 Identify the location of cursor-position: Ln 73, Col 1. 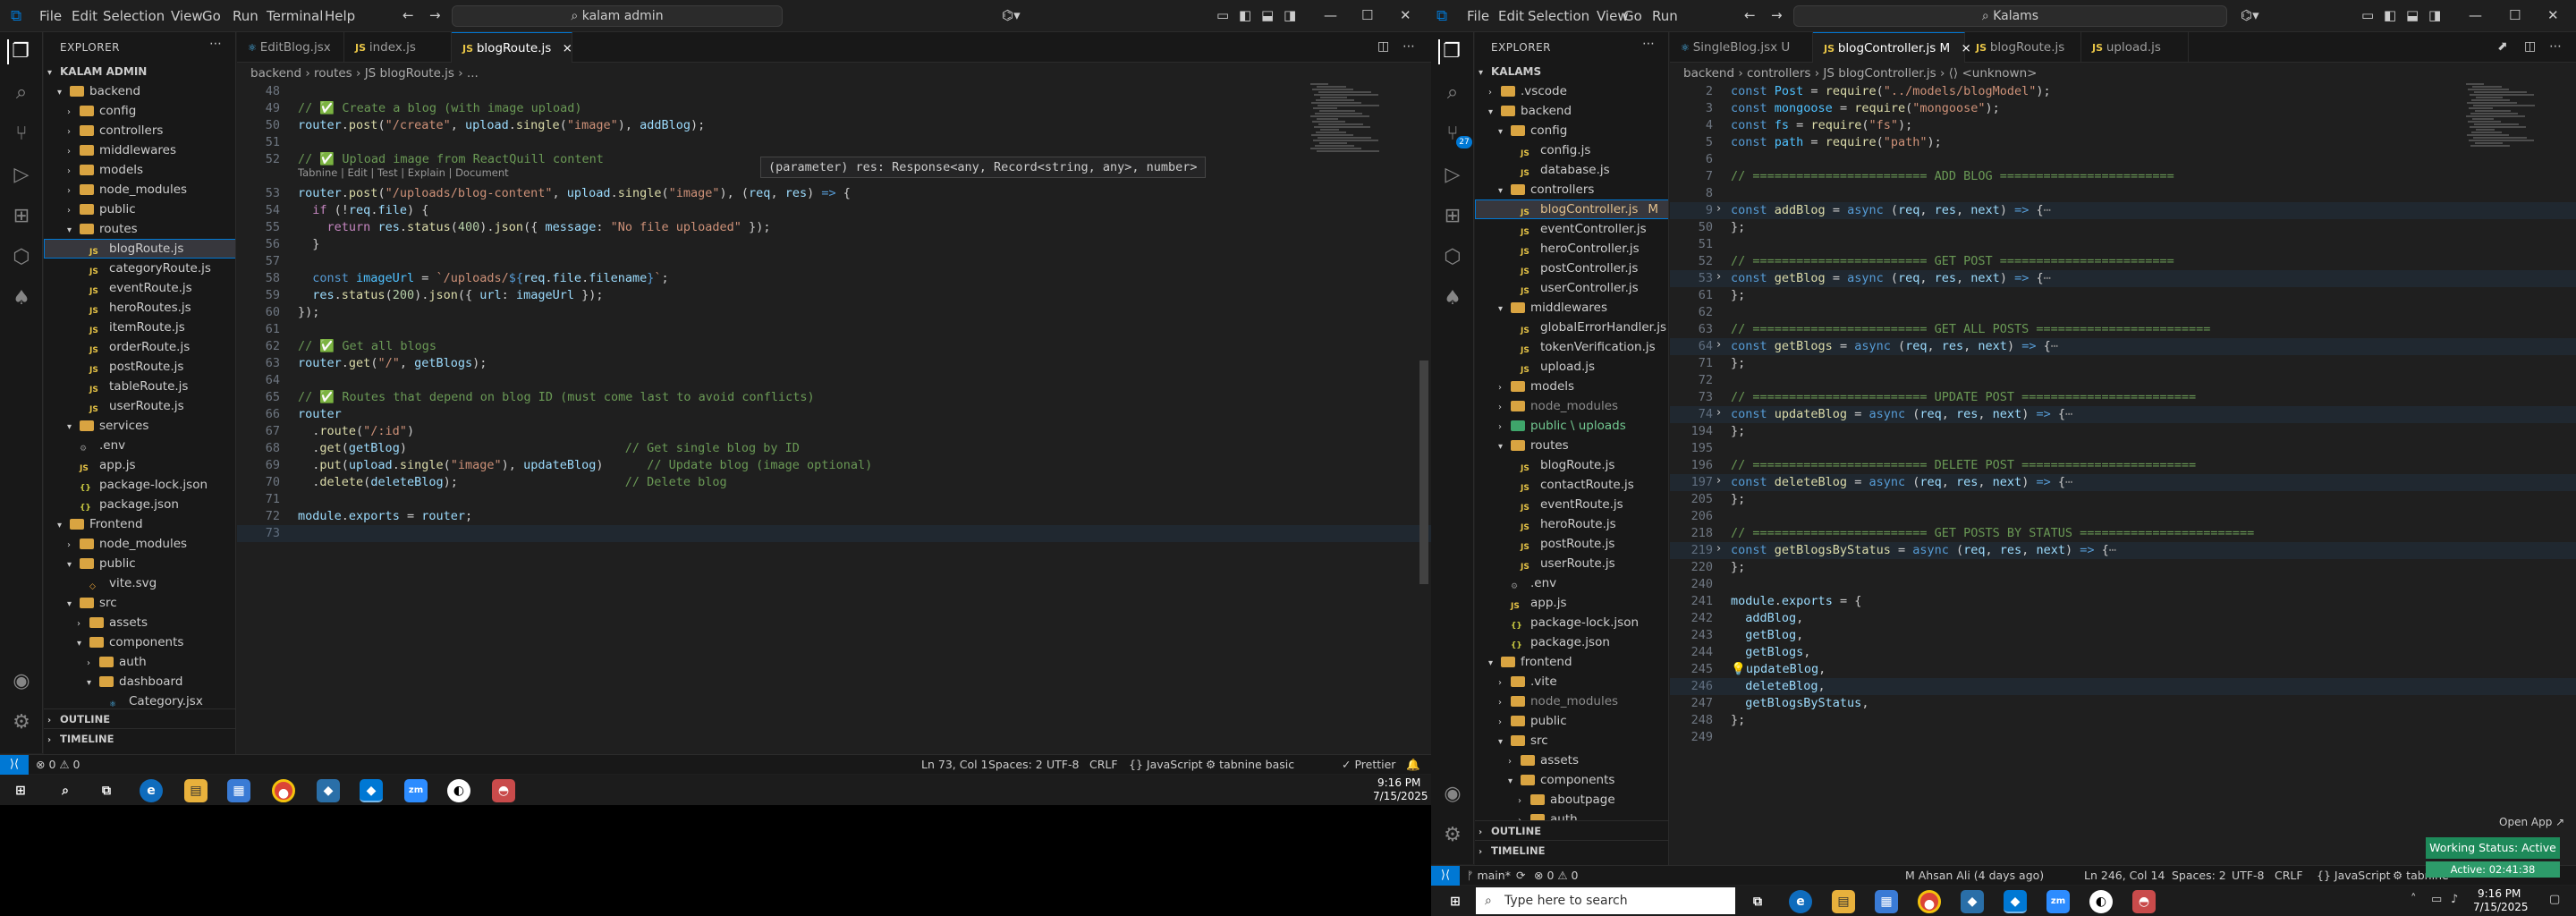
(954, 764).